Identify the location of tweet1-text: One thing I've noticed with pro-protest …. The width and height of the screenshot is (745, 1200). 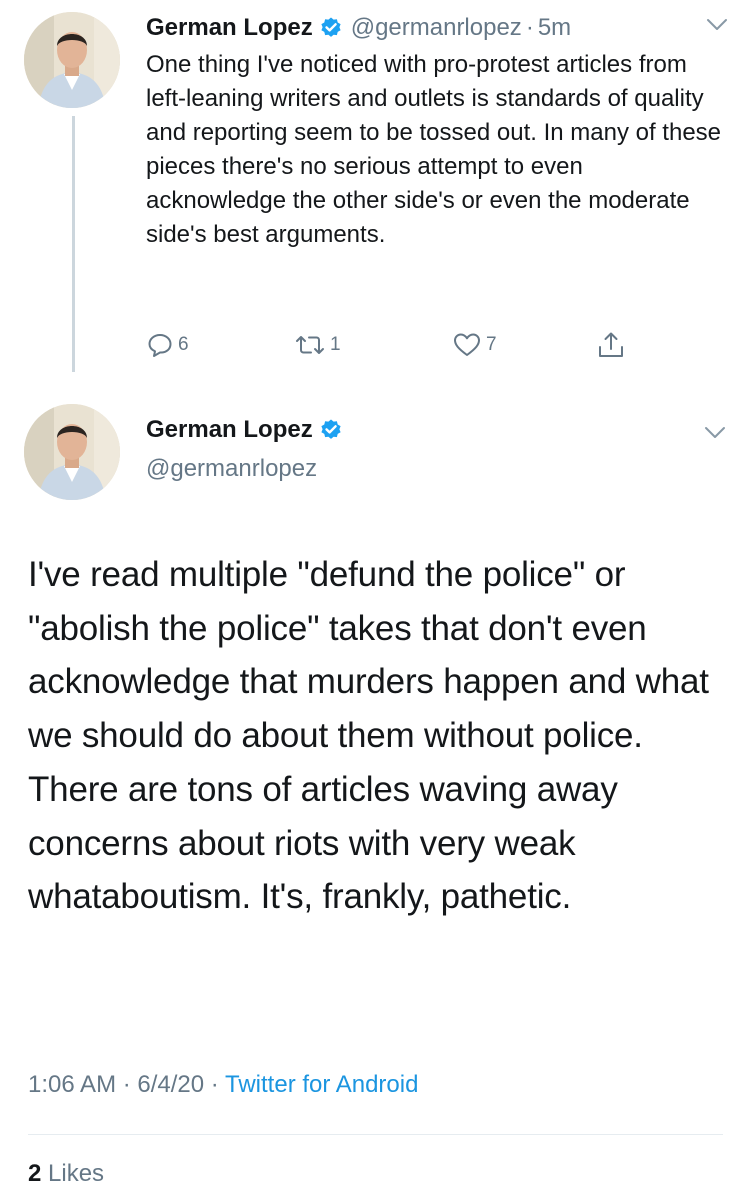
(434, 149).